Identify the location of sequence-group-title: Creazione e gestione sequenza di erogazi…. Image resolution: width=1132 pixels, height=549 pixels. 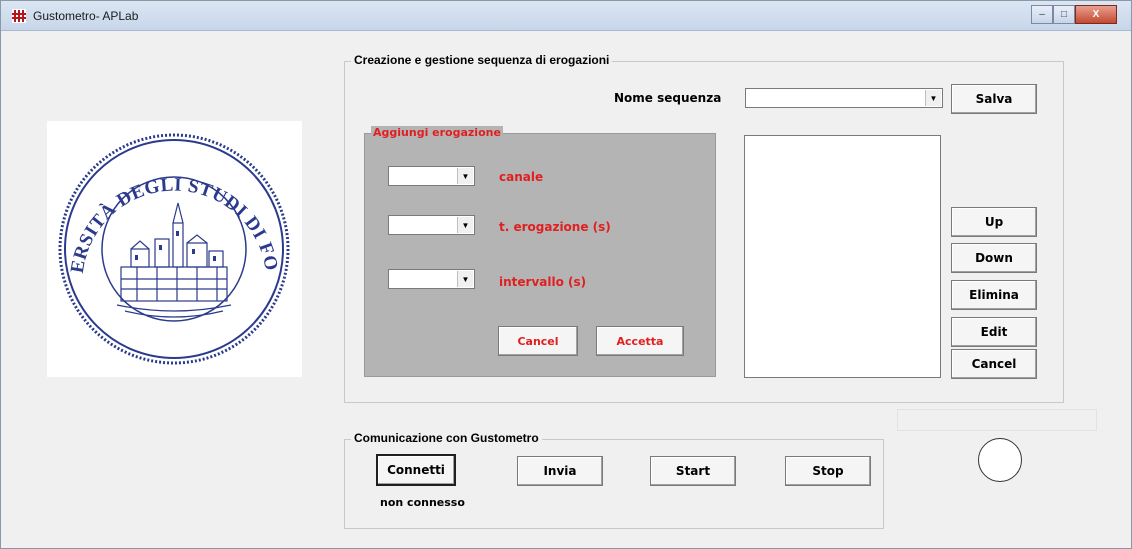
(482, 60).